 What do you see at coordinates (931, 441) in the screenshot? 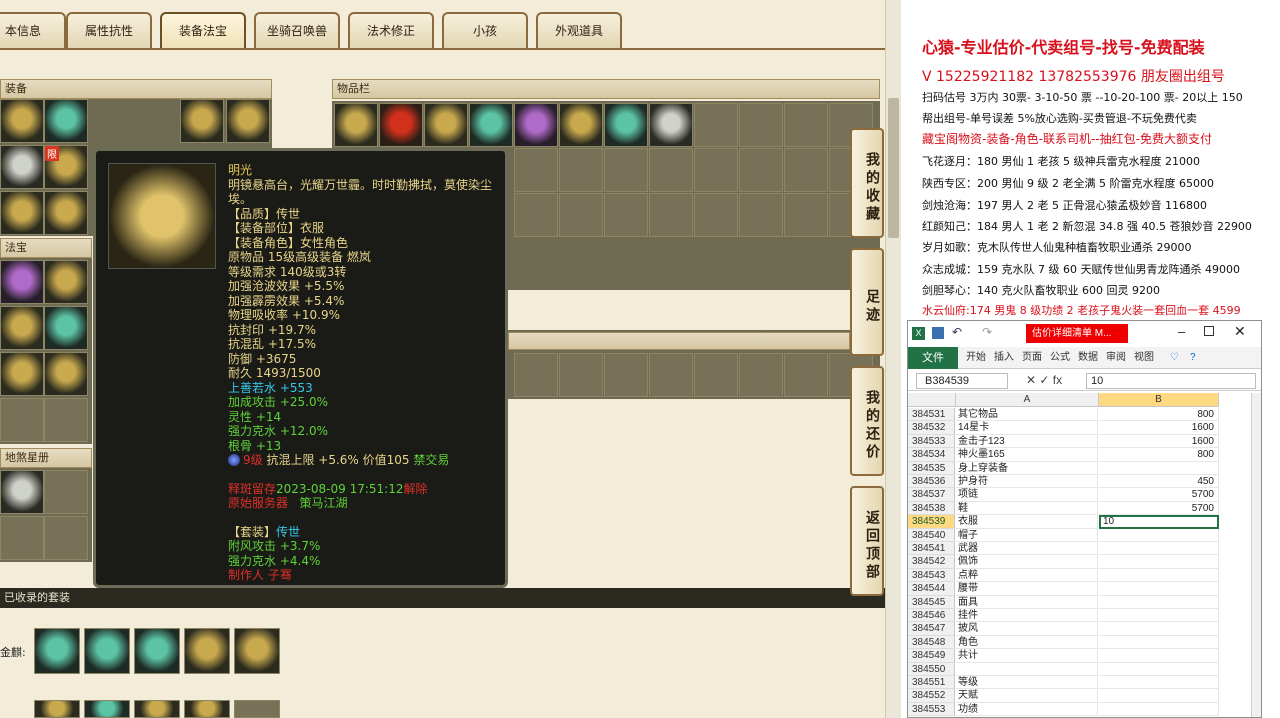
I see `row-number: 384533` at bounding box center [931, 441].